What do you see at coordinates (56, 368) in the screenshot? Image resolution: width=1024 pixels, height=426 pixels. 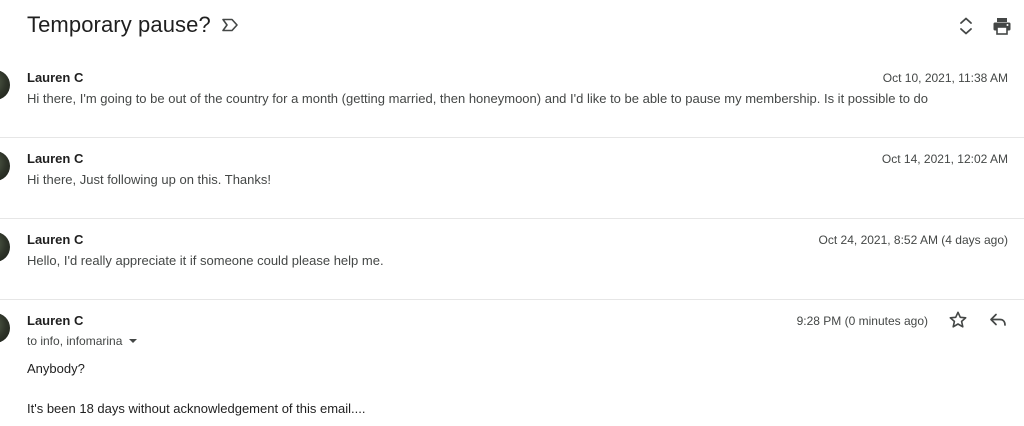 I see `message-body-line: Anybody?` at bounding box center [56, 368].